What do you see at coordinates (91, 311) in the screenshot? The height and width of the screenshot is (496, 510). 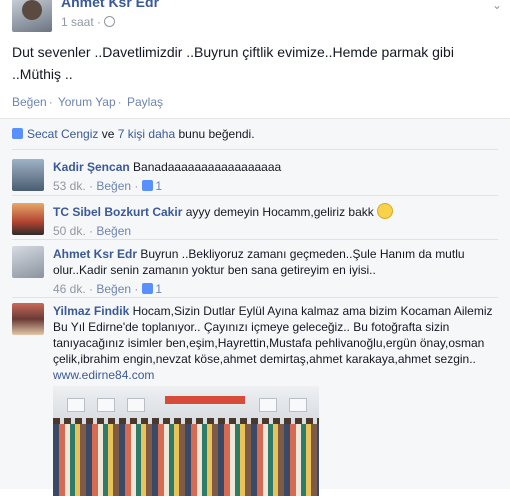 I see `commenter-name: Yilmaz Findik` at bounding box center [91, 311].